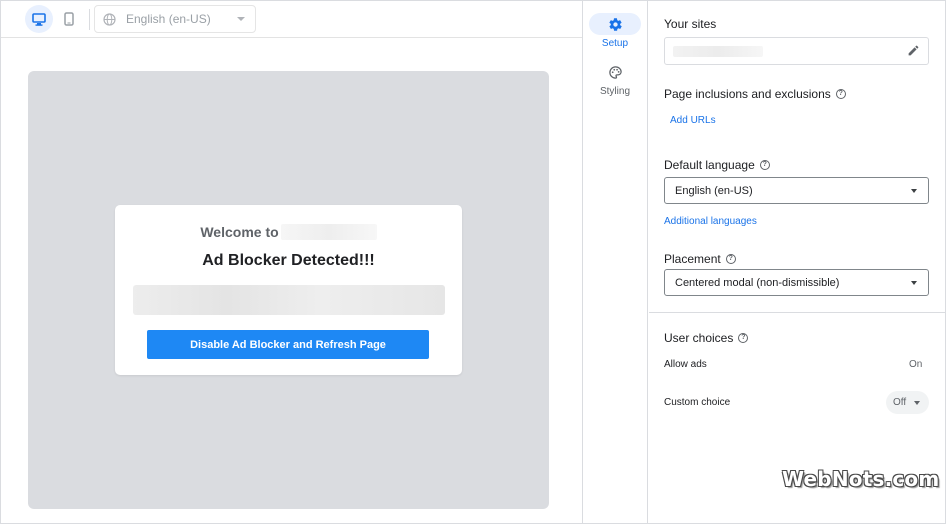  I want to click on allow-ads-label: Allow ads, so click(685, 364).